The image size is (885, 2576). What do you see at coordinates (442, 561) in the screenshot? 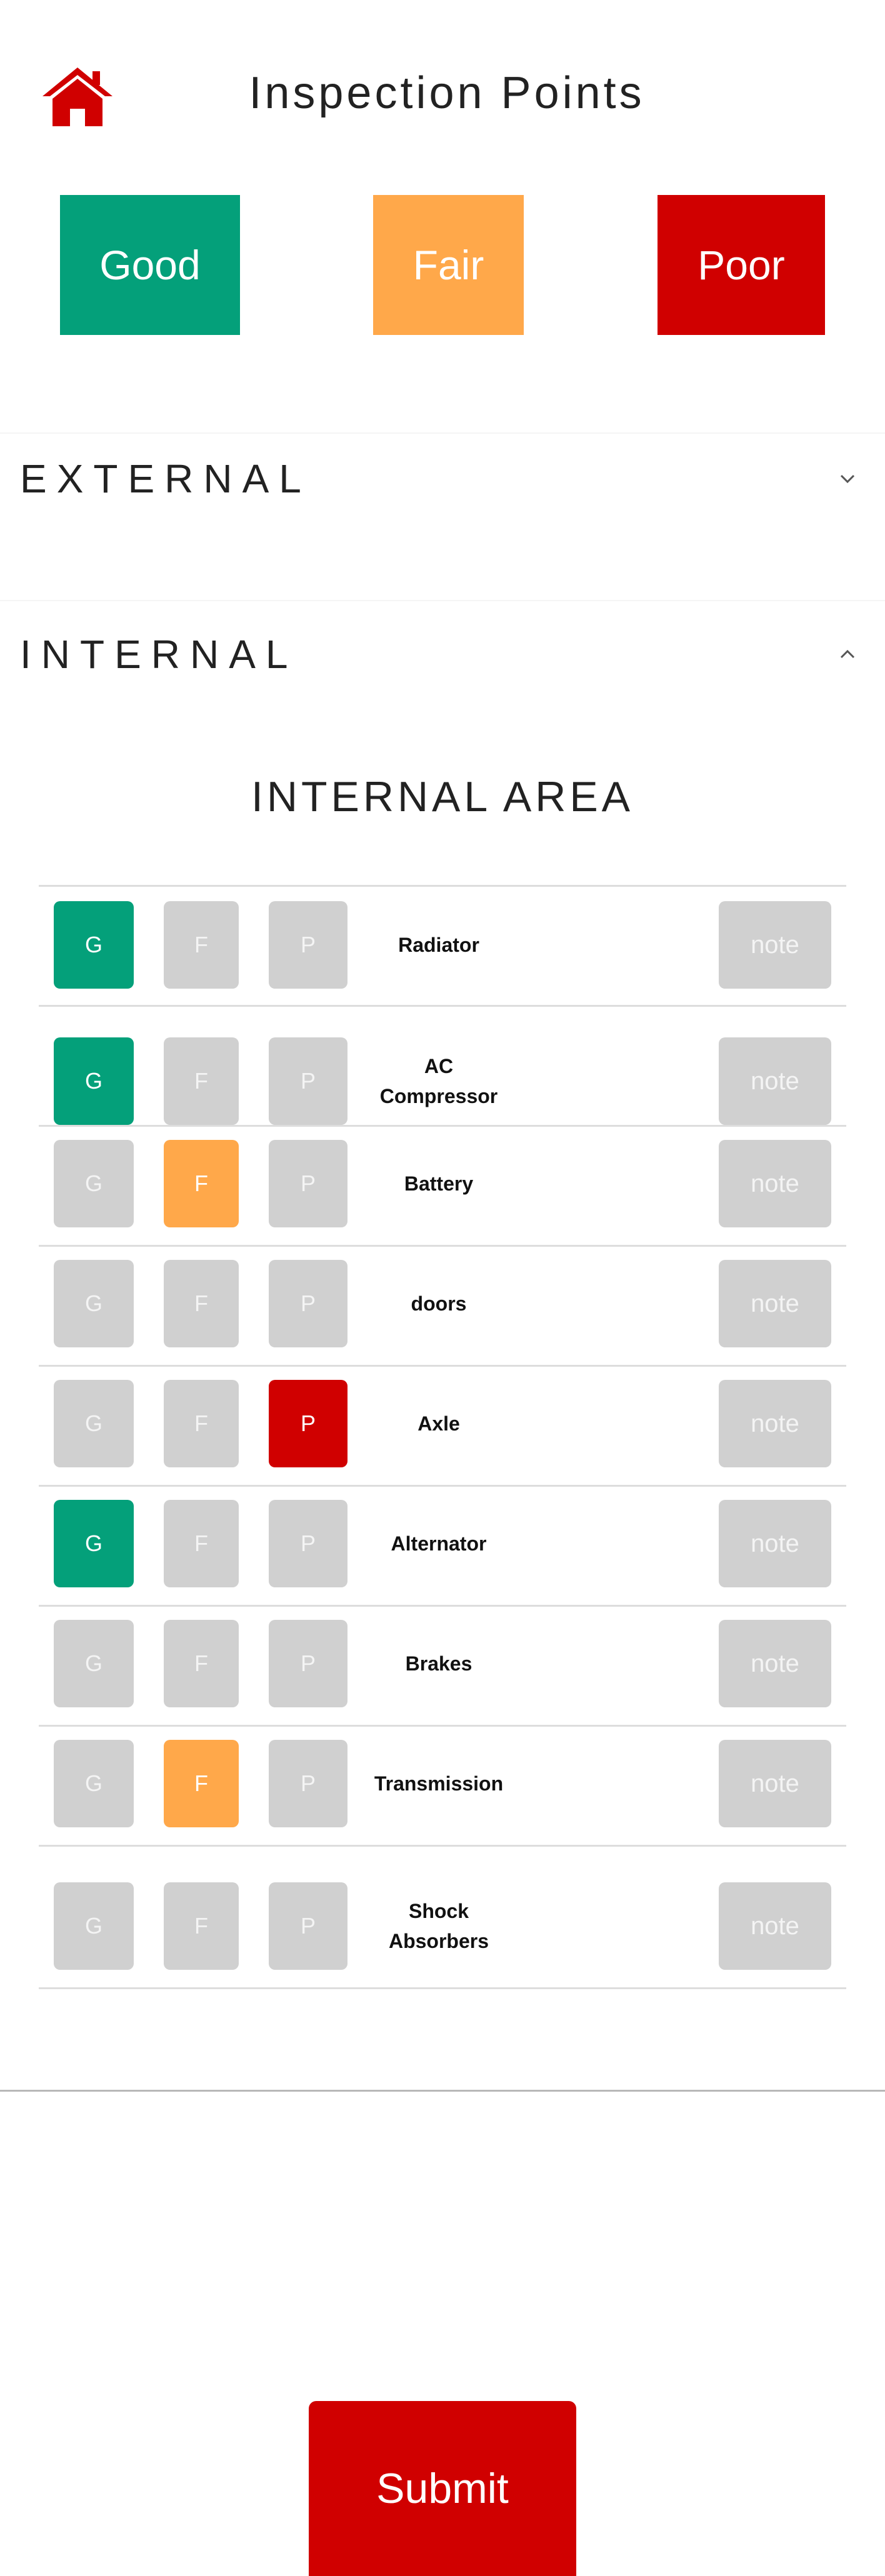
I see `section-gap` at bounding box center [442, 561].